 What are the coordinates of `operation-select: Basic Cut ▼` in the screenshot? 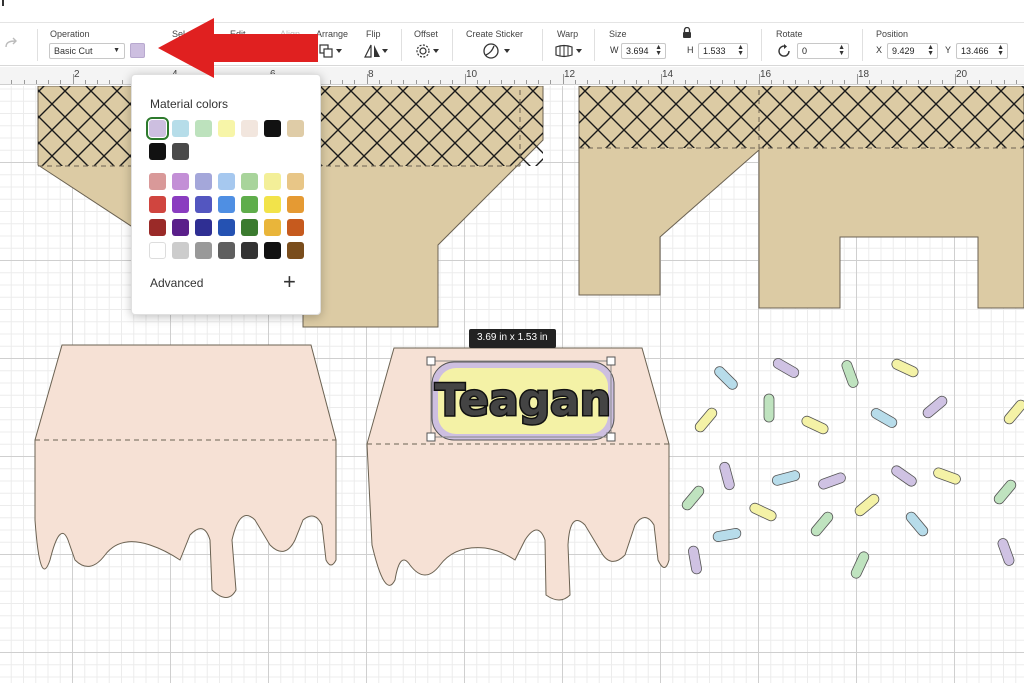 It's located at (87, 51).